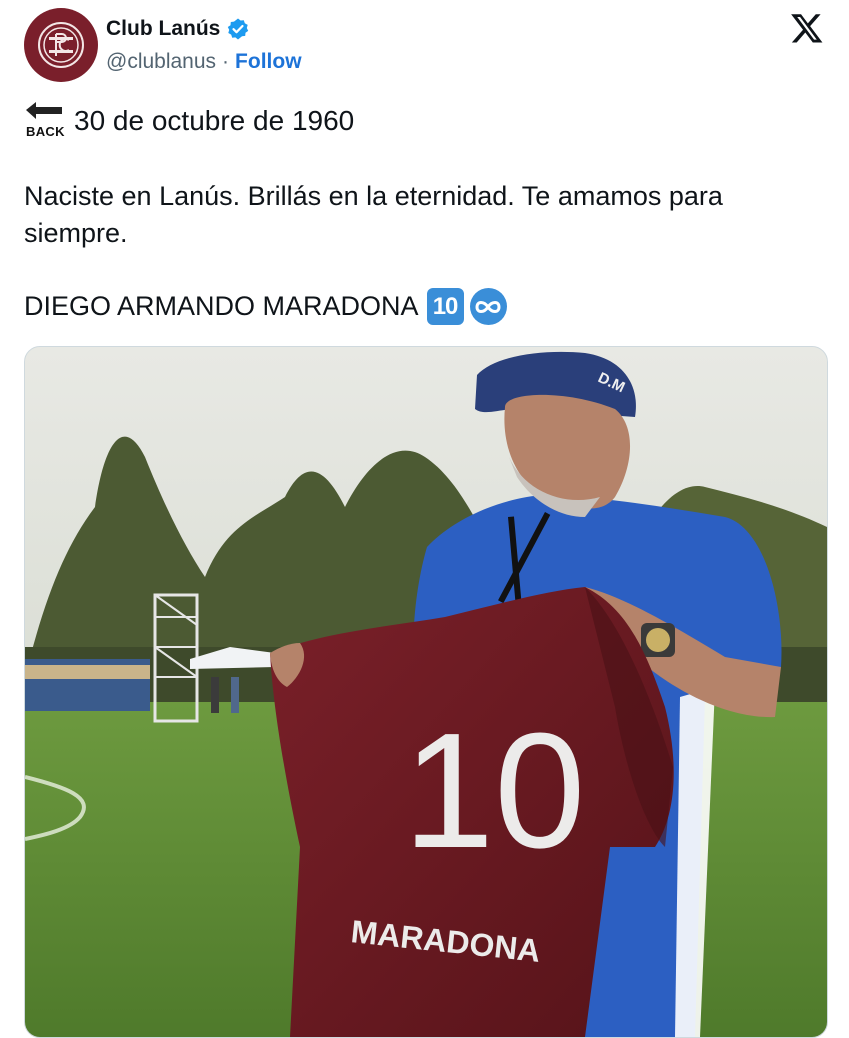 This screenshot has width=849, height=1038. Describe the element at coordinates (163, 29) in the screenshot. I see `account-name: Club Lanús` at that location.